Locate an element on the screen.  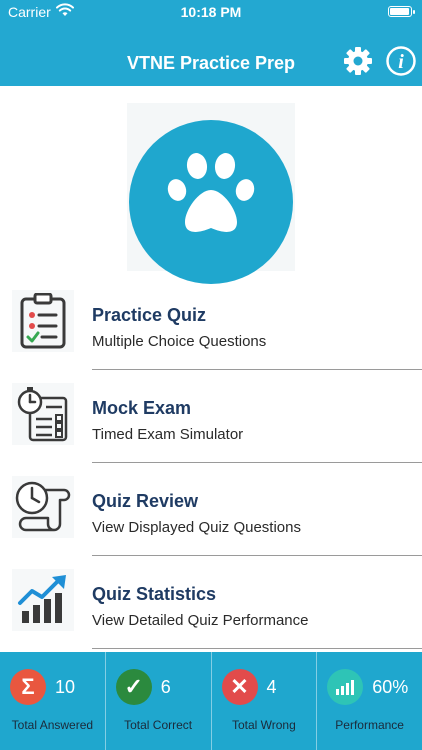
stat-total-wrong: ✕ 4 Total Wrong is located at coordinates (265, 701).